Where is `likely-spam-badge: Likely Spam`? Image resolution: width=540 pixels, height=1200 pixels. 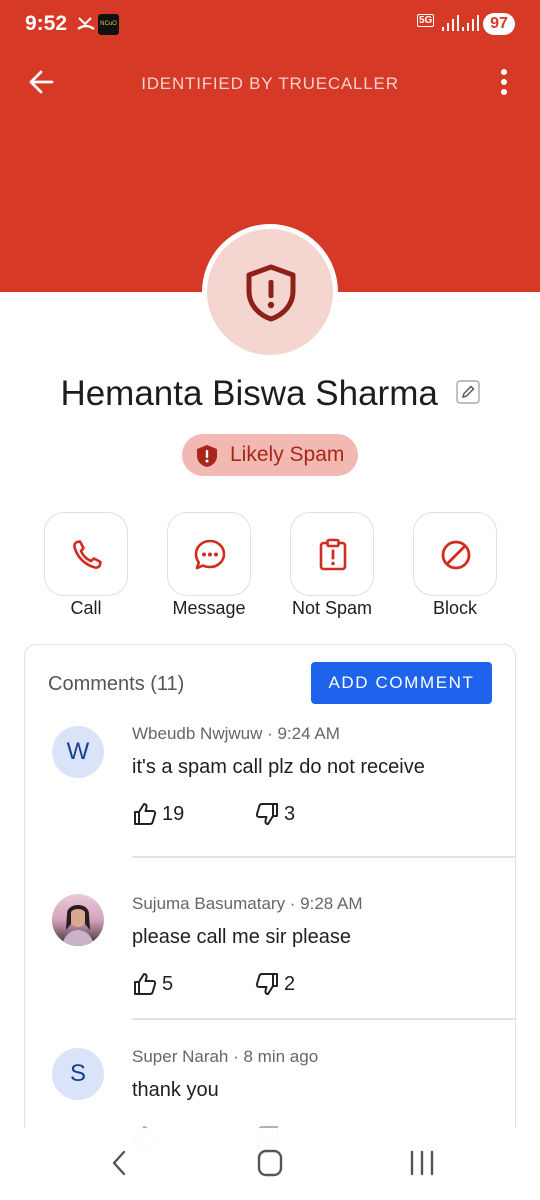
likely-spam-badge: Likely Spam is located at coordinates (270, 455).